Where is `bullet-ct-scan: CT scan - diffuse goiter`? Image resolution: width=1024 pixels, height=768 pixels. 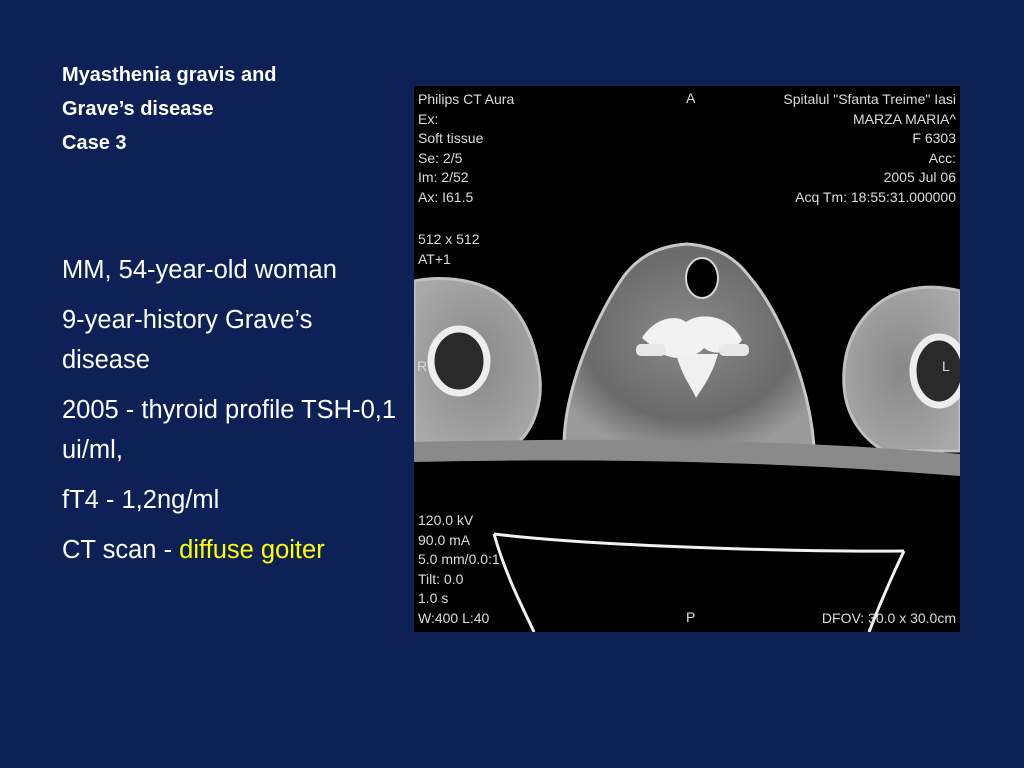 bullet-ct-scan: CT scan - diffuse goiter is located at coordinates (234, 550).